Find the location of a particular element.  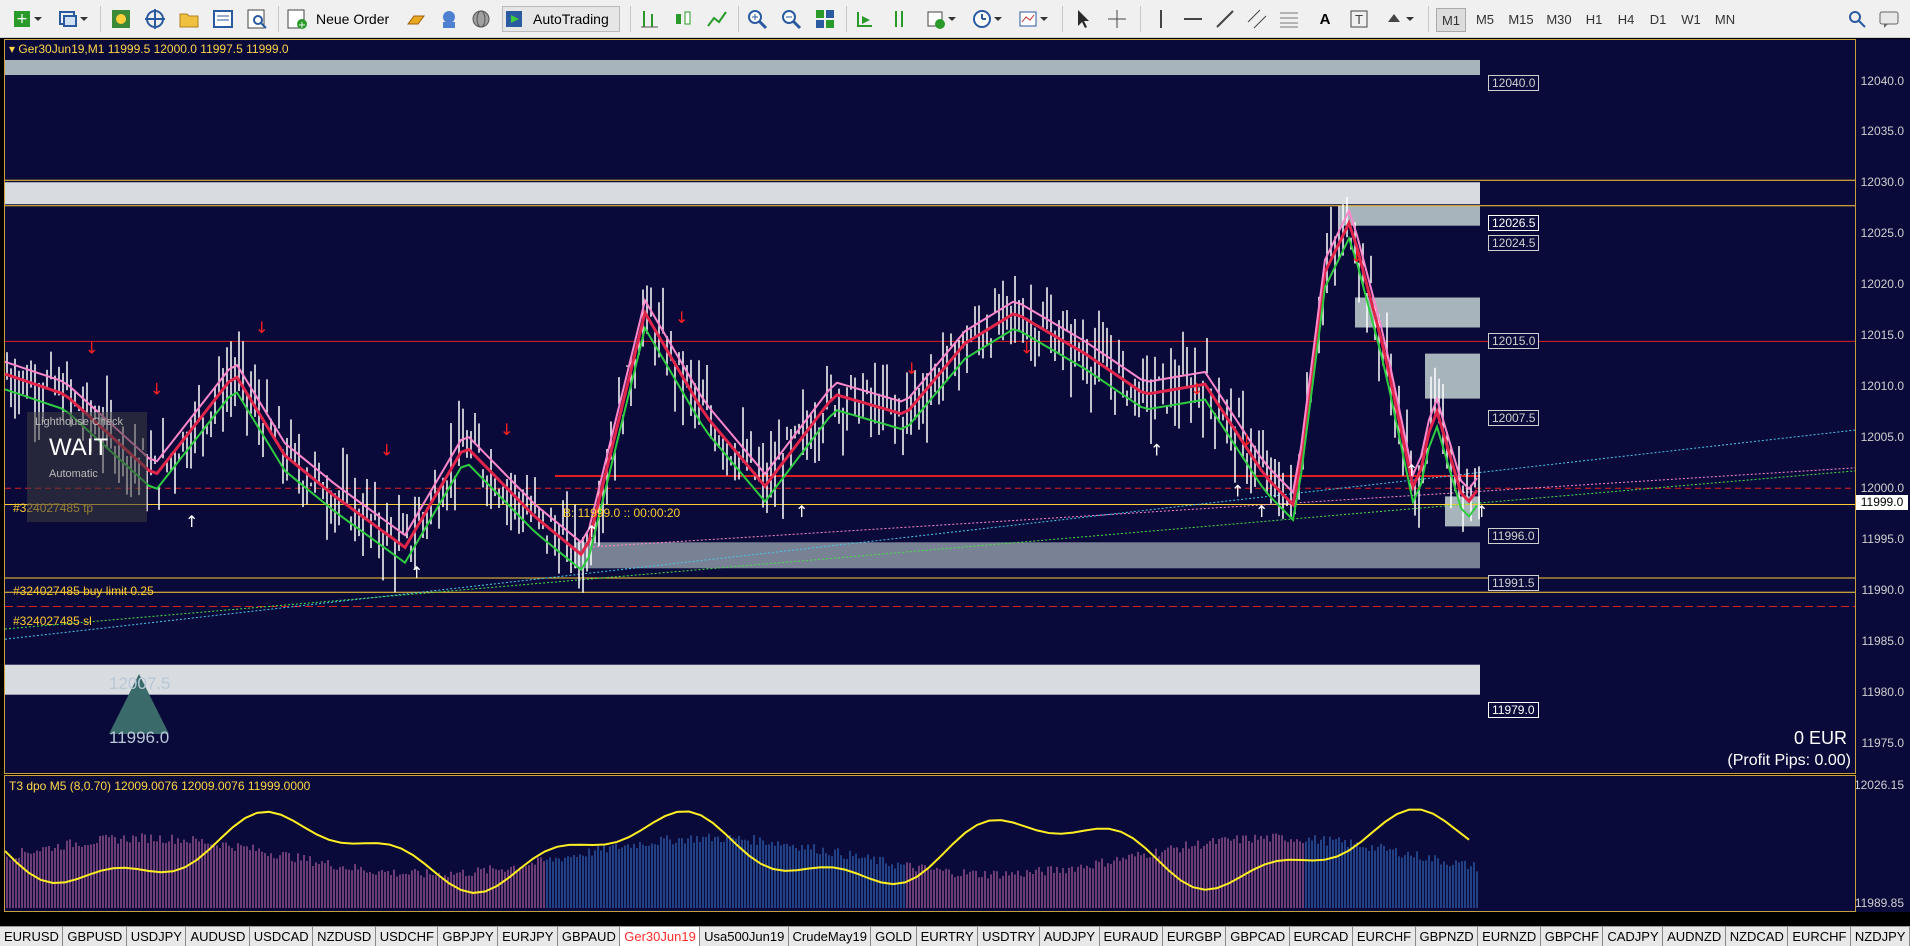

symbol-tab: NZDCAD is located at coordinates (1757, 936).